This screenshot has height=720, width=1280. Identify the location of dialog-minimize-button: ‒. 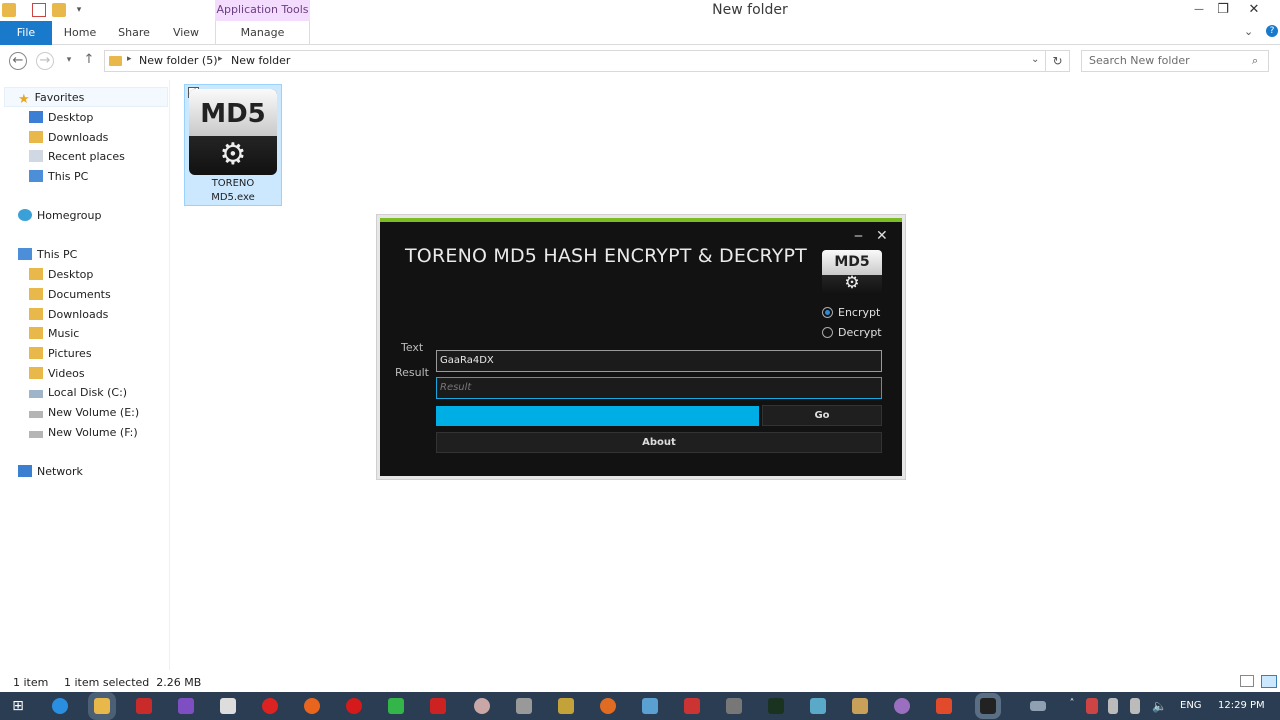
(858, 236).